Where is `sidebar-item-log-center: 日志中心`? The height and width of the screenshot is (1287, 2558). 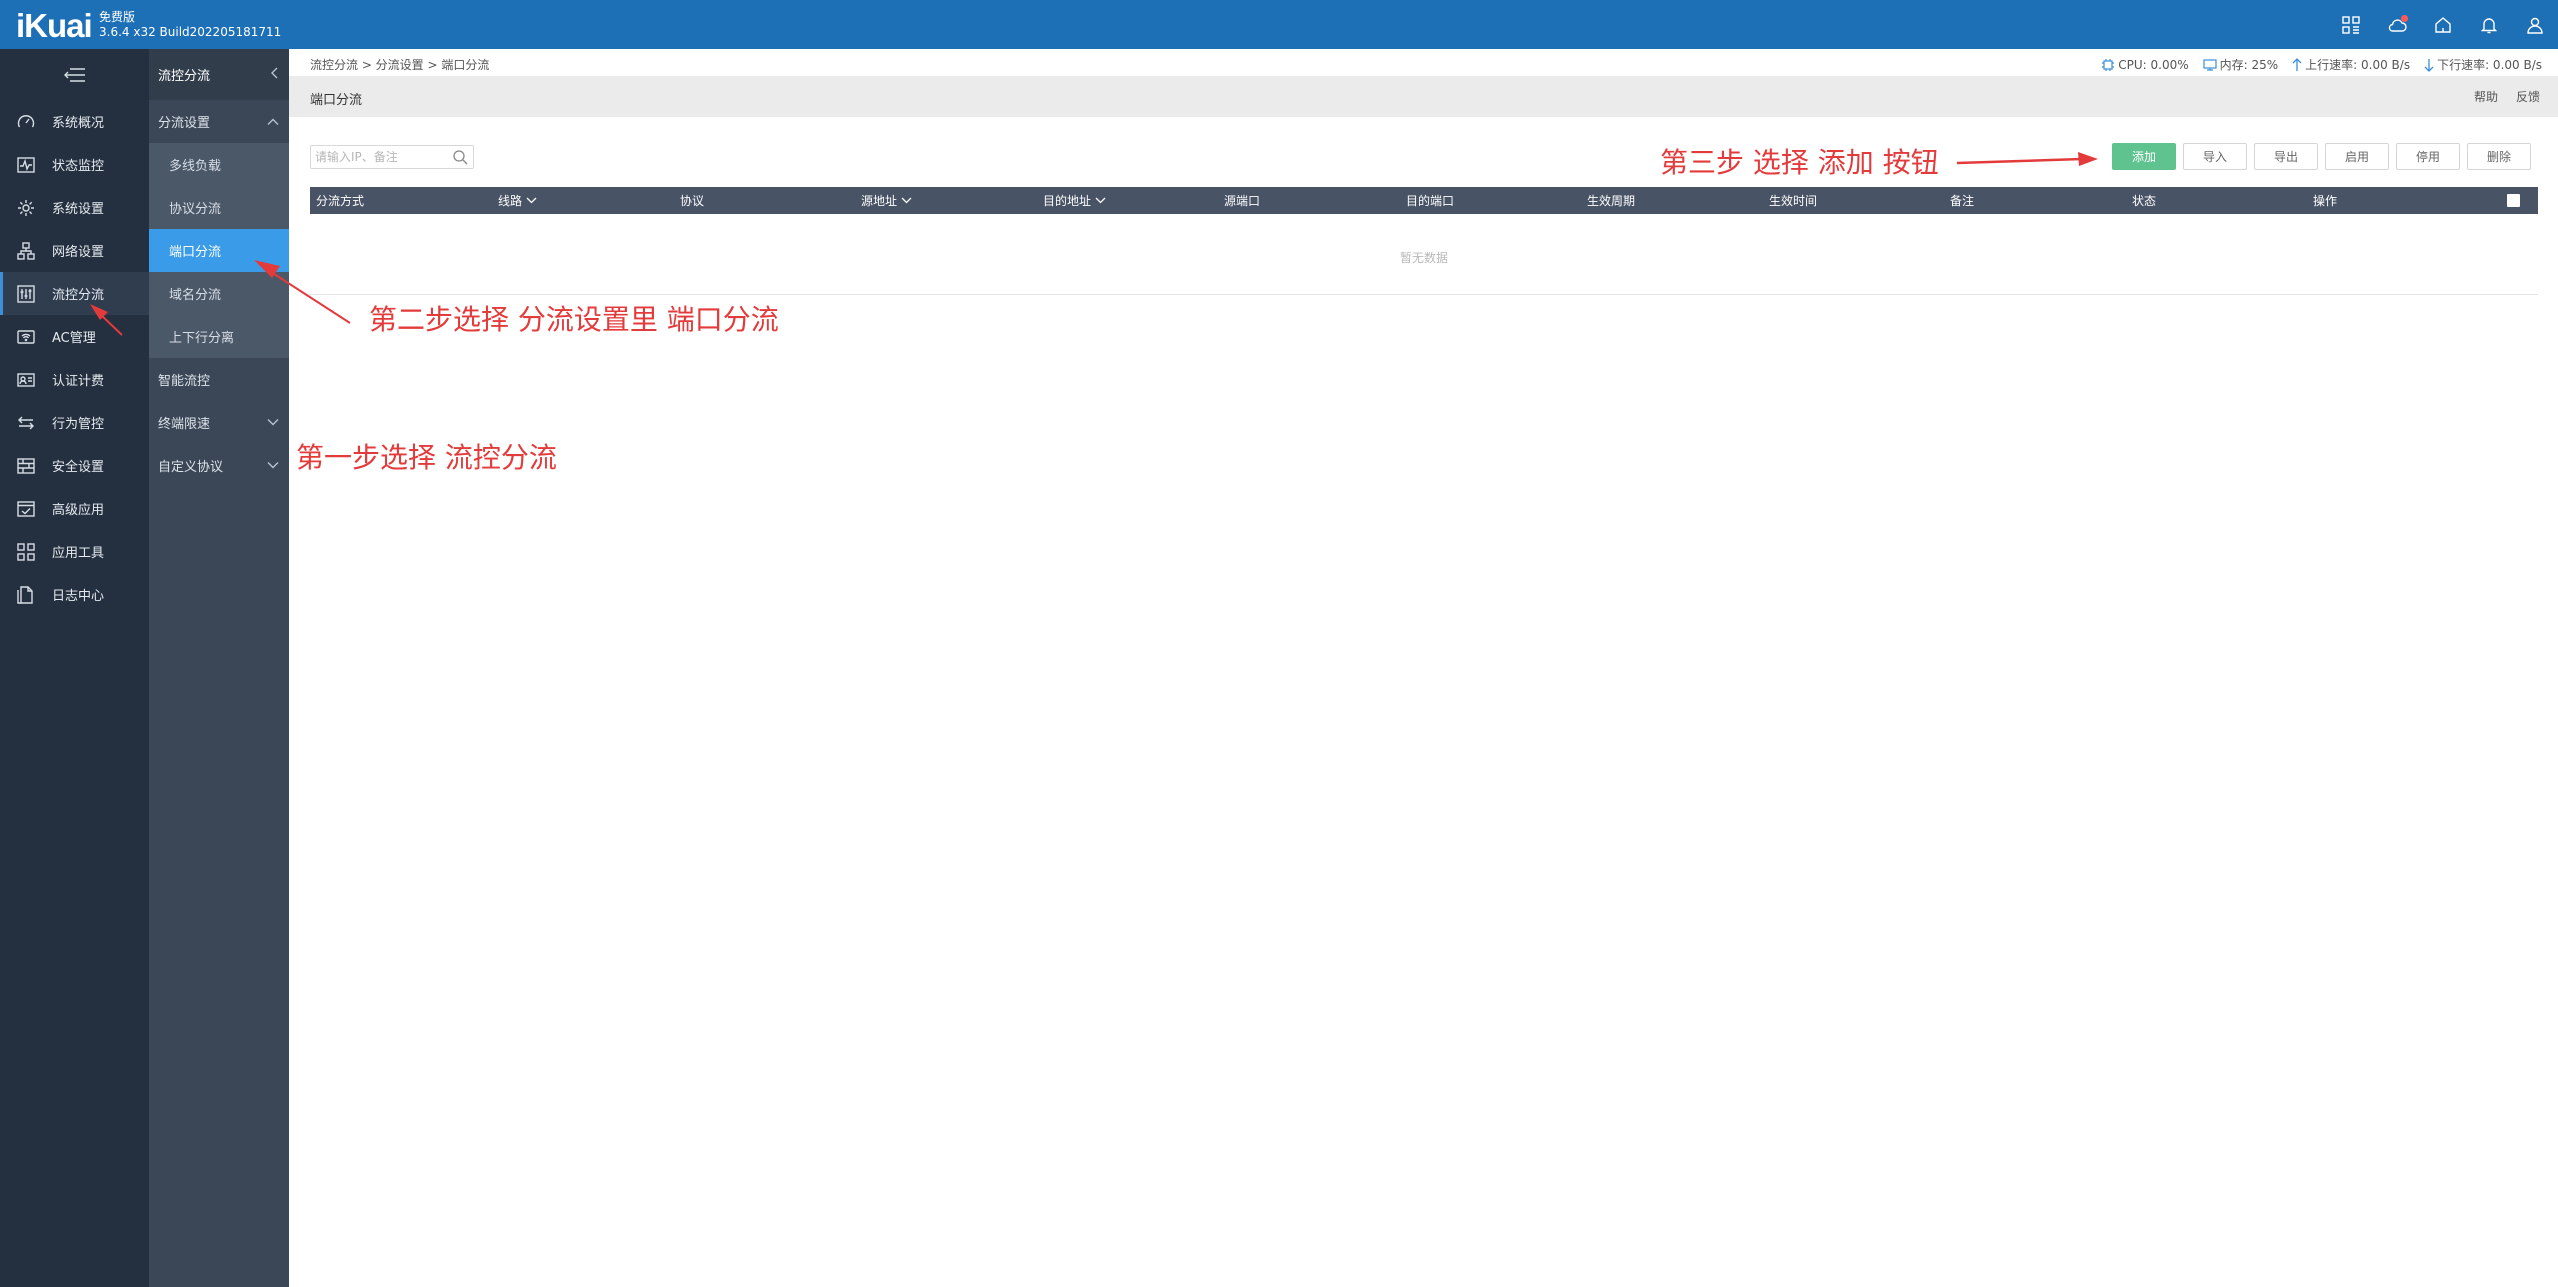 sidebar-item-log-center: 日志中心 is located at coordinates (74, 594).